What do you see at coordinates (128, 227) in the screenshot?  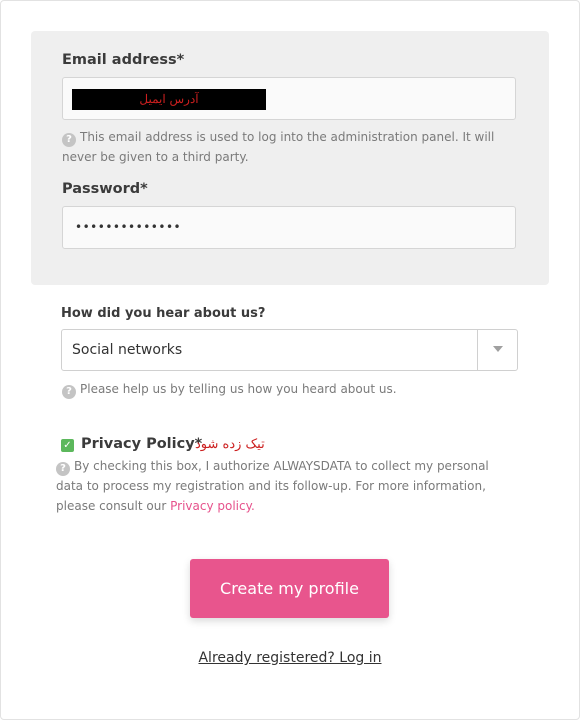 I see `password-value: ••••••••••••••` at bounding box center [128, 227].